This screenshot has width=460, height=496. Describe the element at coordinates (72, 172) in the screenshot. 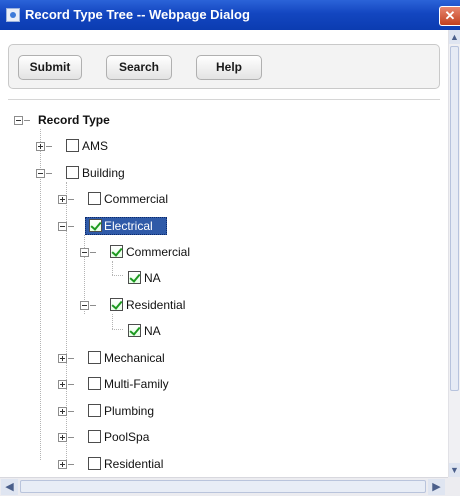

I see `building-checkbox` at that location.